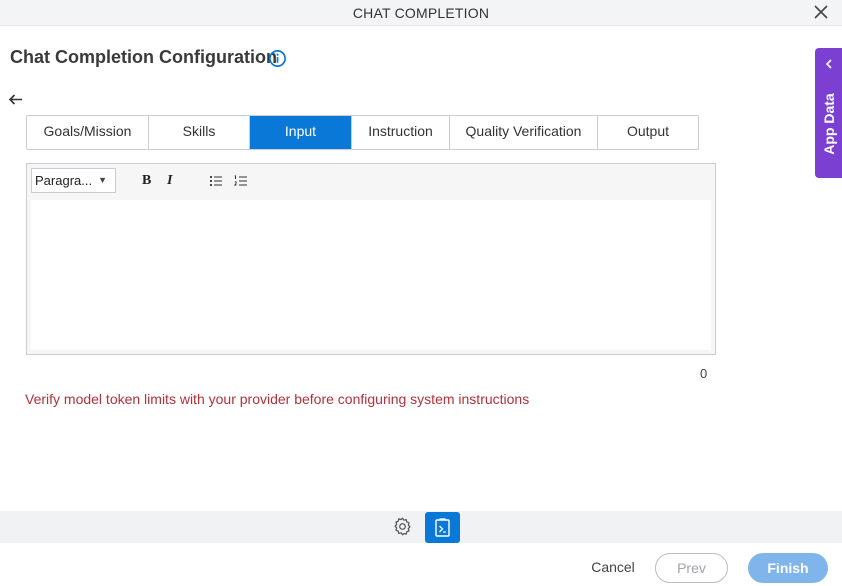 The height and width of the screenshot is (586, 842). Describe the element at coordinates (102, 180) in the screenshot. I see `dropdown-caret-icon: ▼` at that location.